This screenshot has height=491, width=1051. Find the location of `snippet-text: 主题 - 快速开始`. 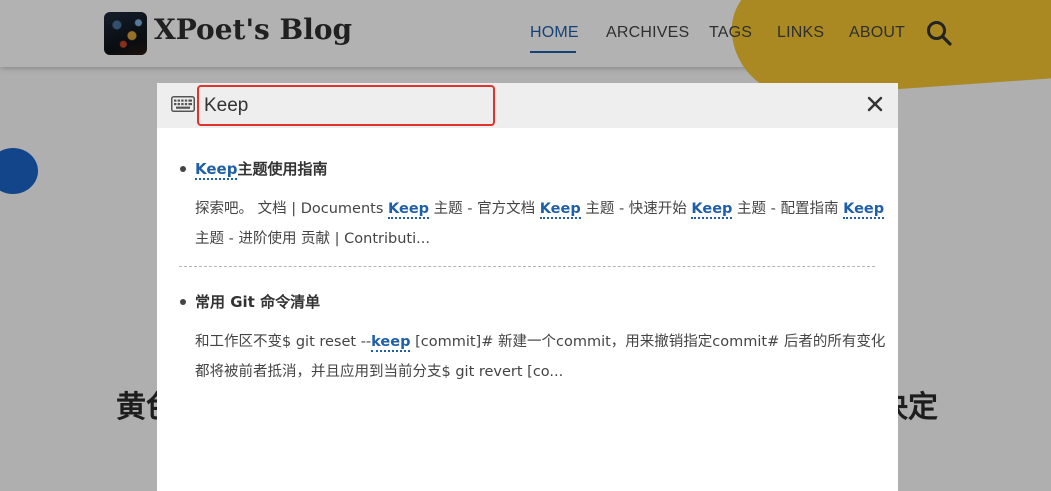

snippet-text: 主题 - 快速开始 is located at coordinates (636, 209).